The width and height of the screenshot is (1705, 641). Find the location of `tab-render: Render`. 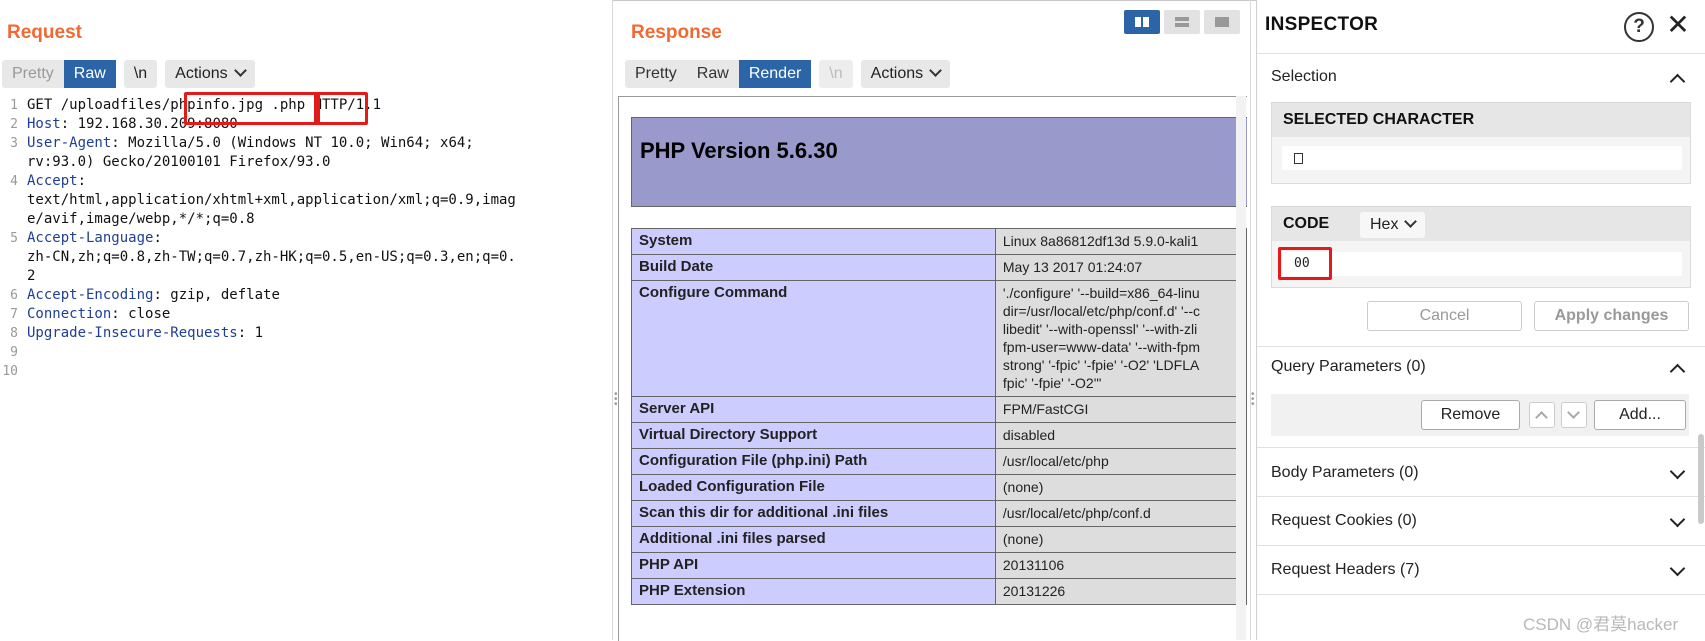

tab-render: Render is located at coordinates (775, 74).